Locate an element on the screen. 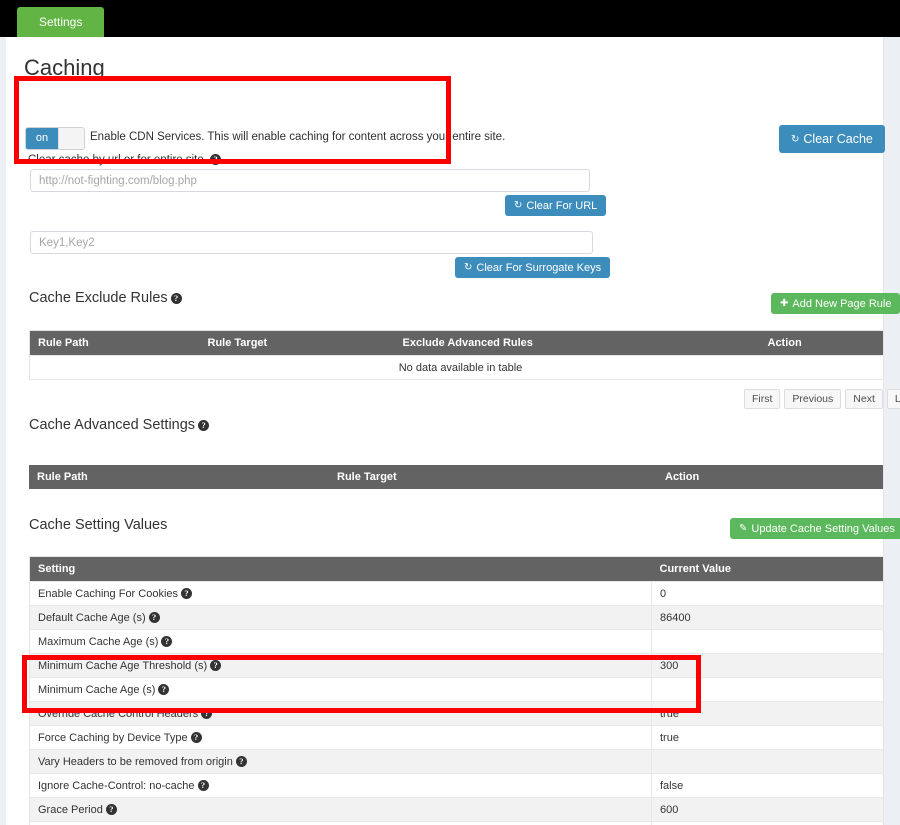 This screenshot has height=825, width=900. setting-value-cell: 86400 is located at coordinates (767, 617).